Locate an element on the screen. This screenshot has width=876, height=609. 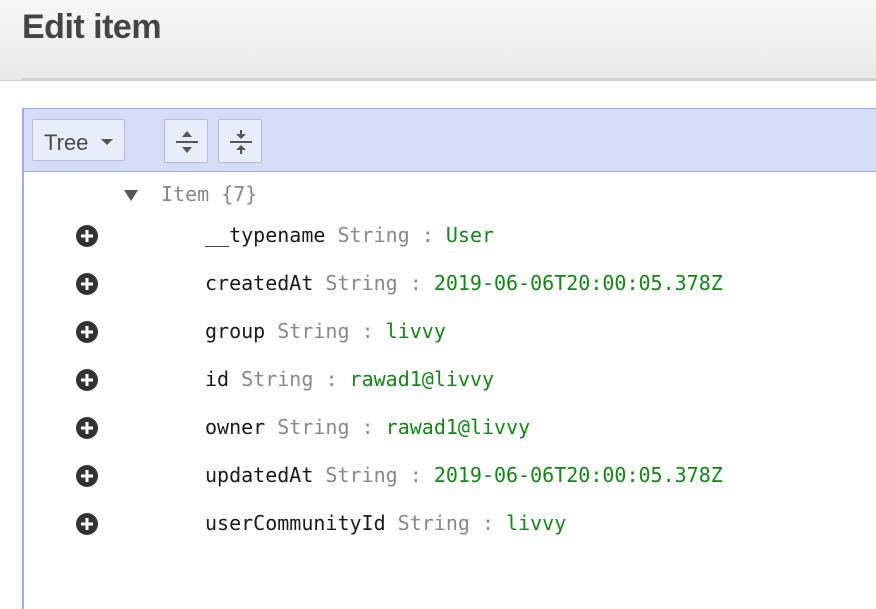
expand-all-button is located at coordinates (186, 141).